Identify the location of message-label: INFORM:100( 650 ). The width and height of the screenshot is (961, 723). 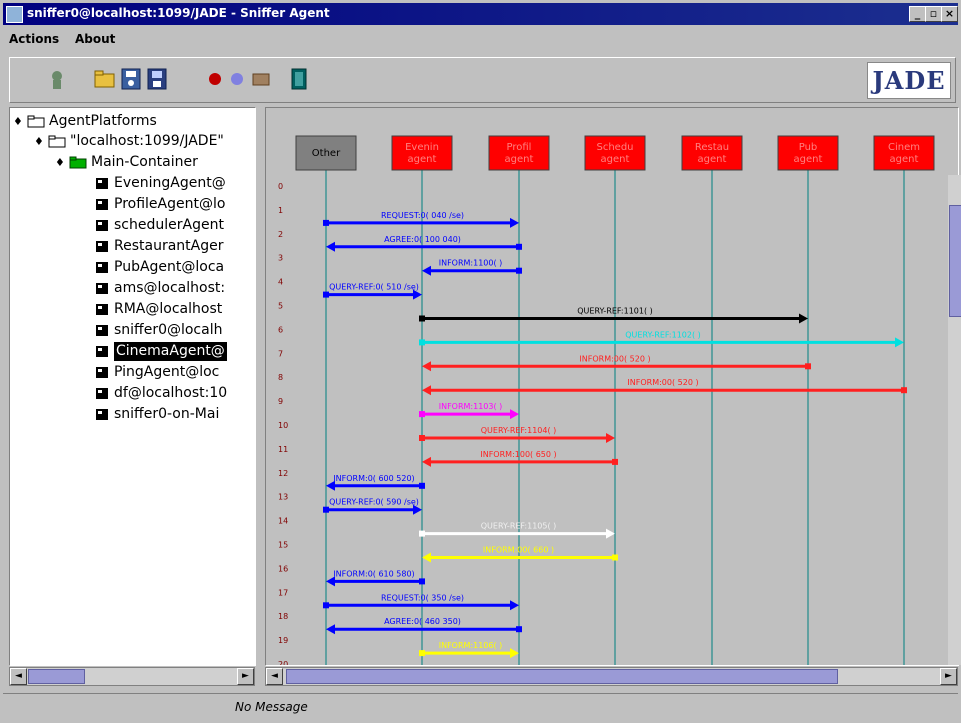
(518, 454).